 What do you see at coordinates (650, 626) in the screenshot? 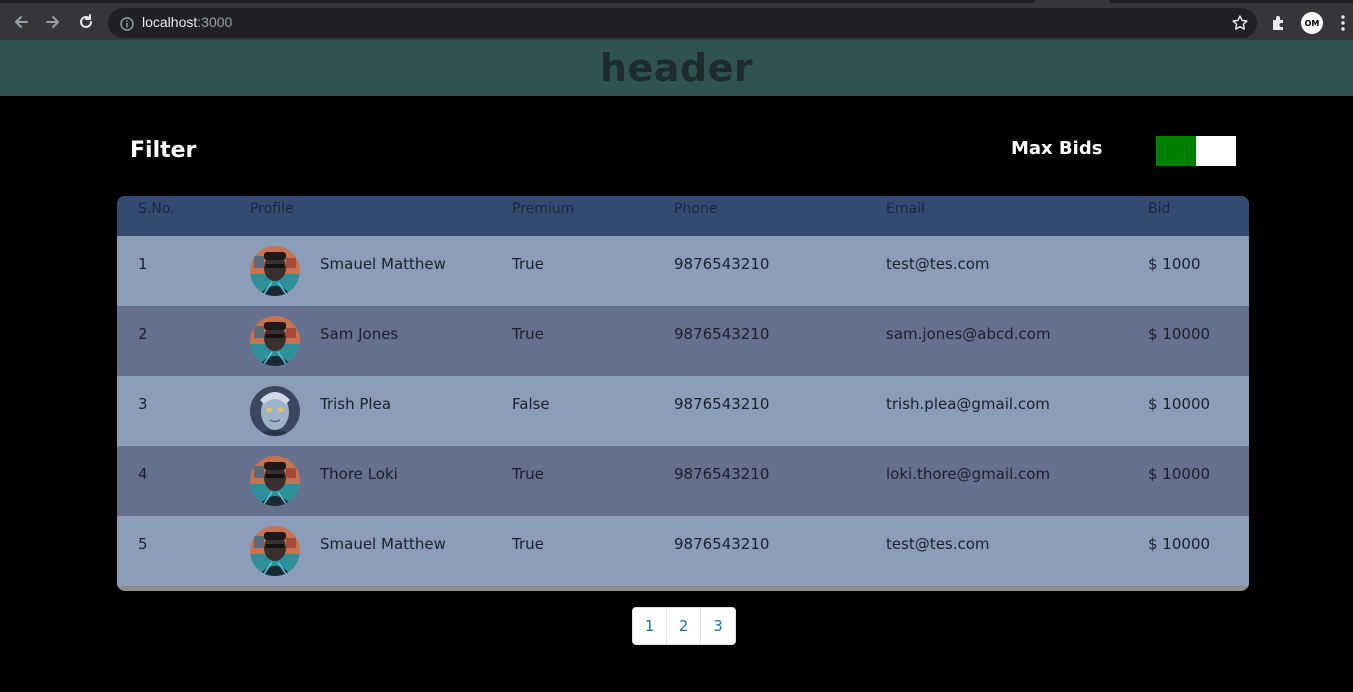
I see `page-button-1: 1` at bounding box center [650, 626].